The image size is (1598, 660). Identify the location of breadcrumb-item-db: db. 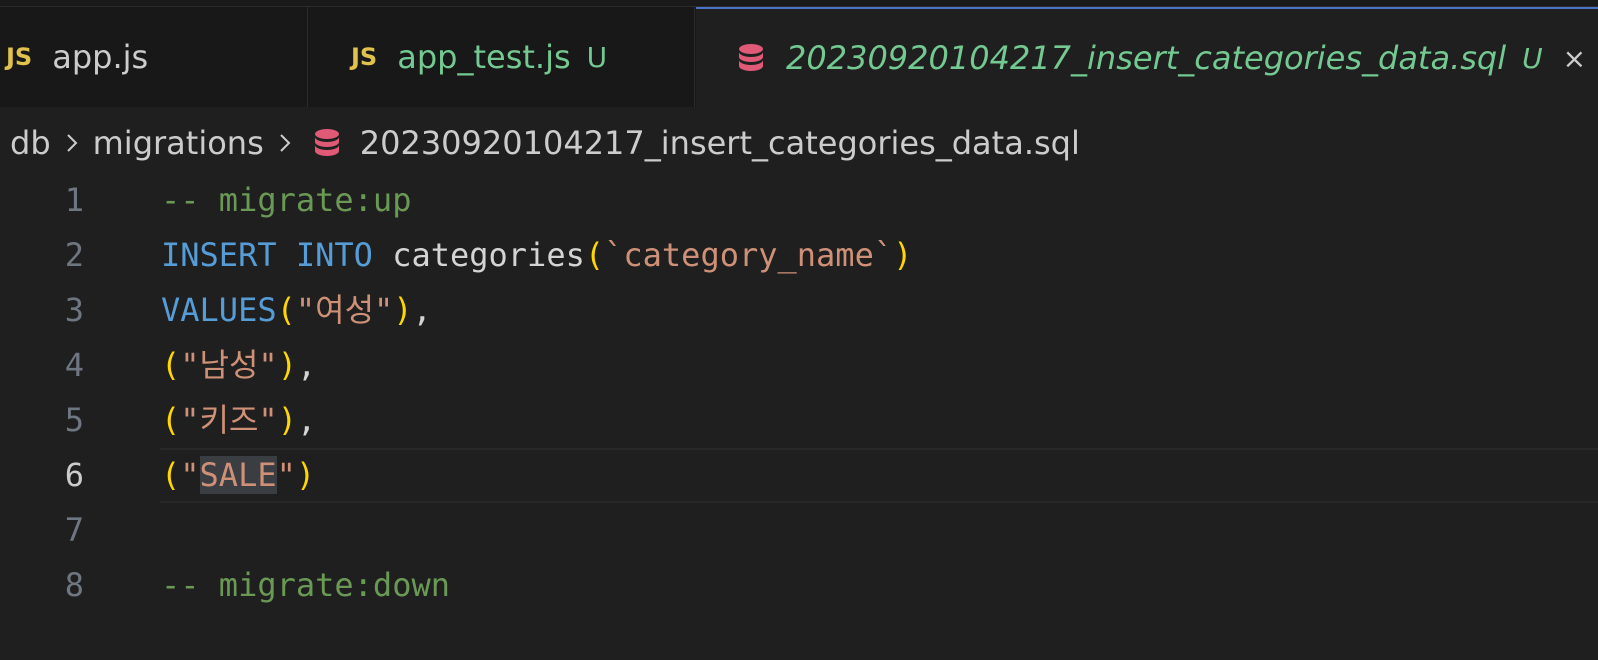
(30, 143).